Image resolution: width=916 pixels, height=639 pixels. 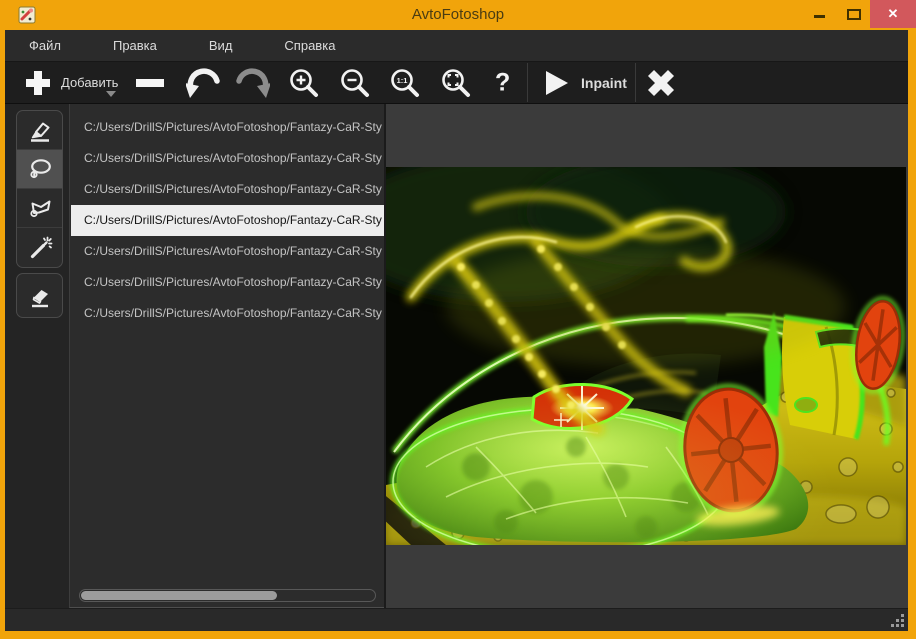 I want to click on polygon-lasso-icon, so click(x=39, y=209).